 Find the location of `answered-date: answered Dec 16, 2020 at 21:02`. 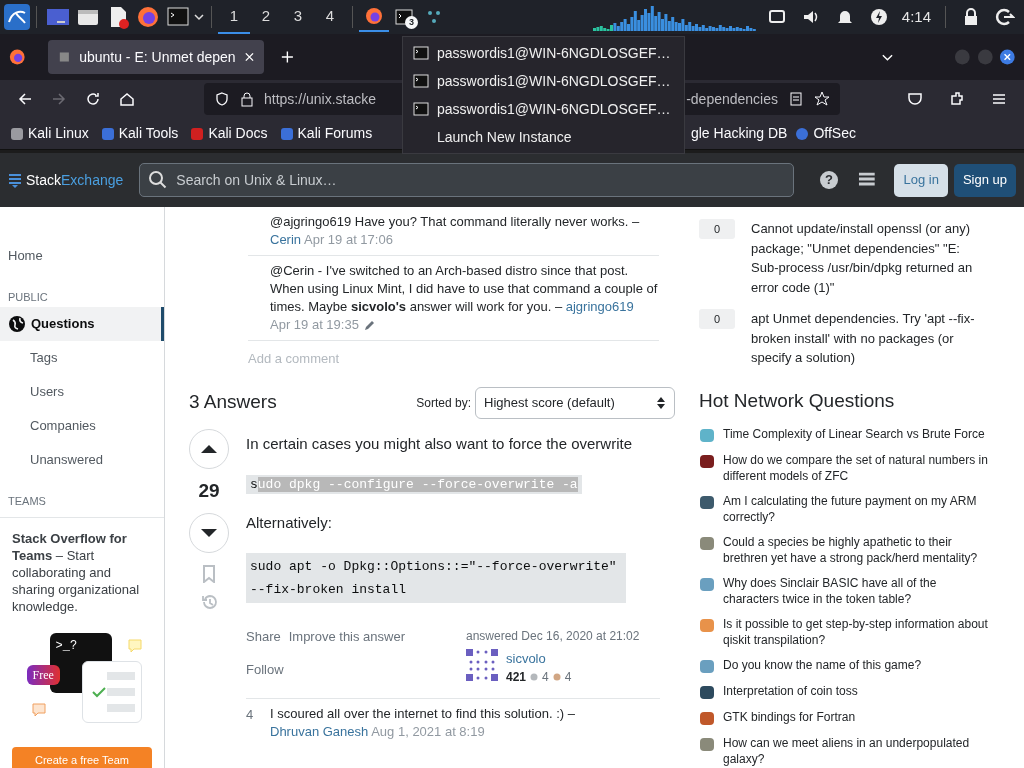

answered-date: answered Dec 16, 2020 at 21:02 is located at coordinates (553, 636).